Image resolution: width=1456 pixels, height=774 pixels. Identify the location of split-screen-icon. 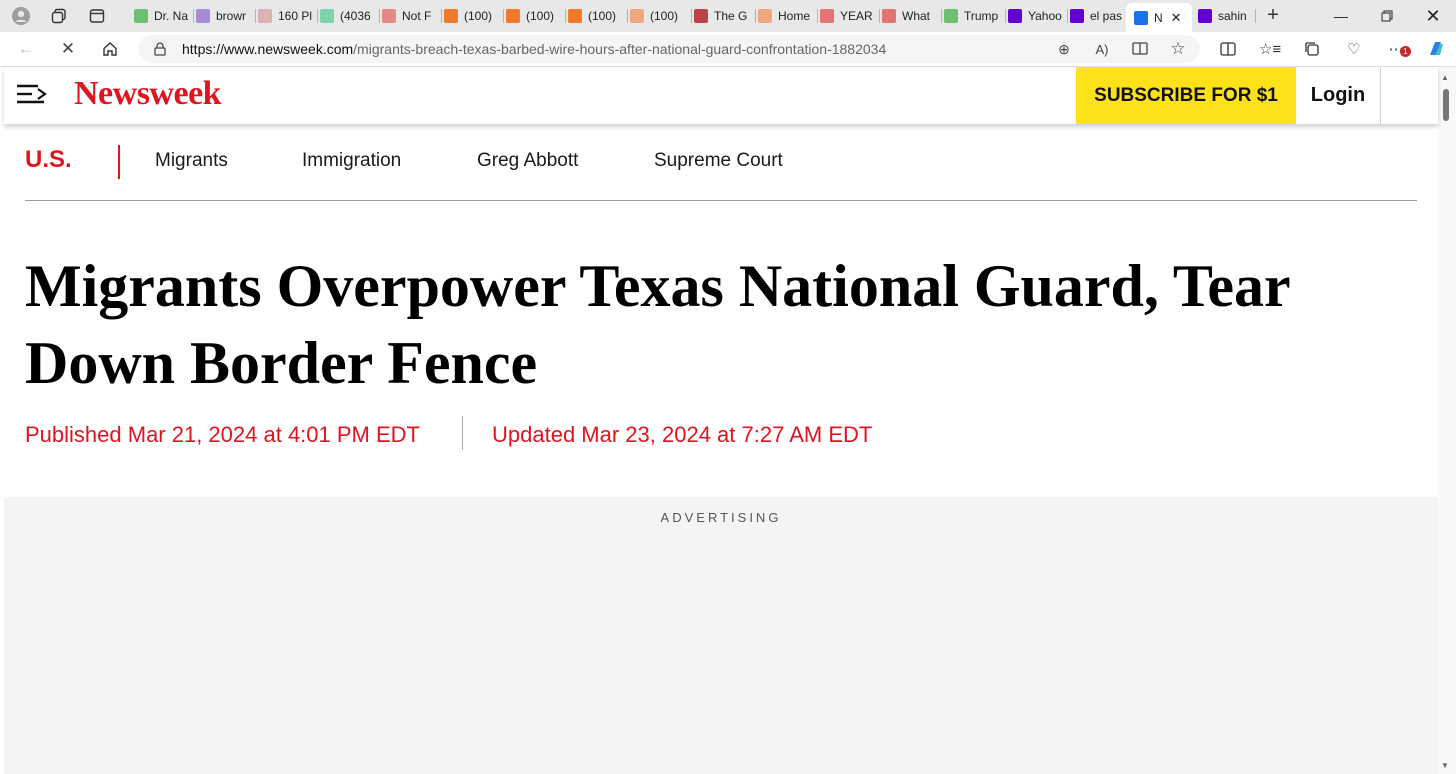
(1228, 49).